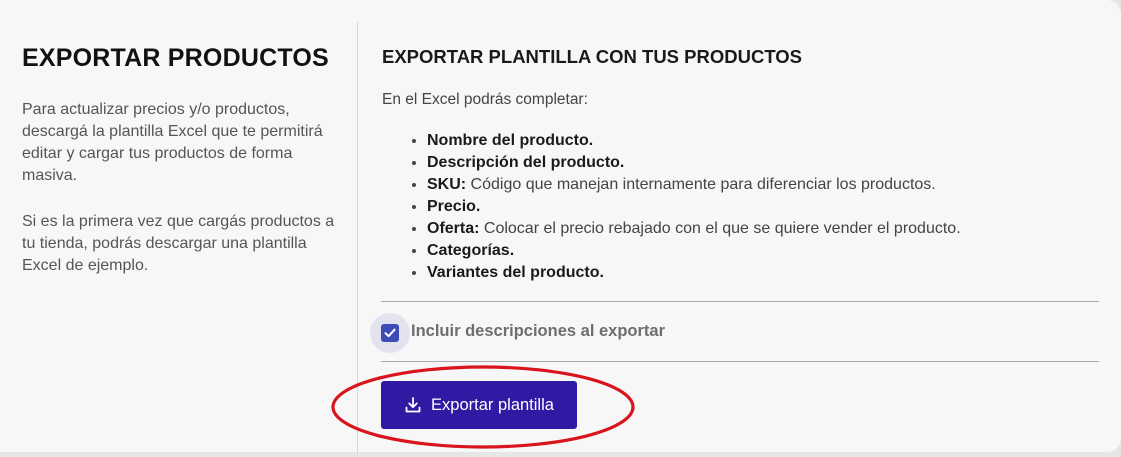  I want to click on check-icon, so click(390, 333).